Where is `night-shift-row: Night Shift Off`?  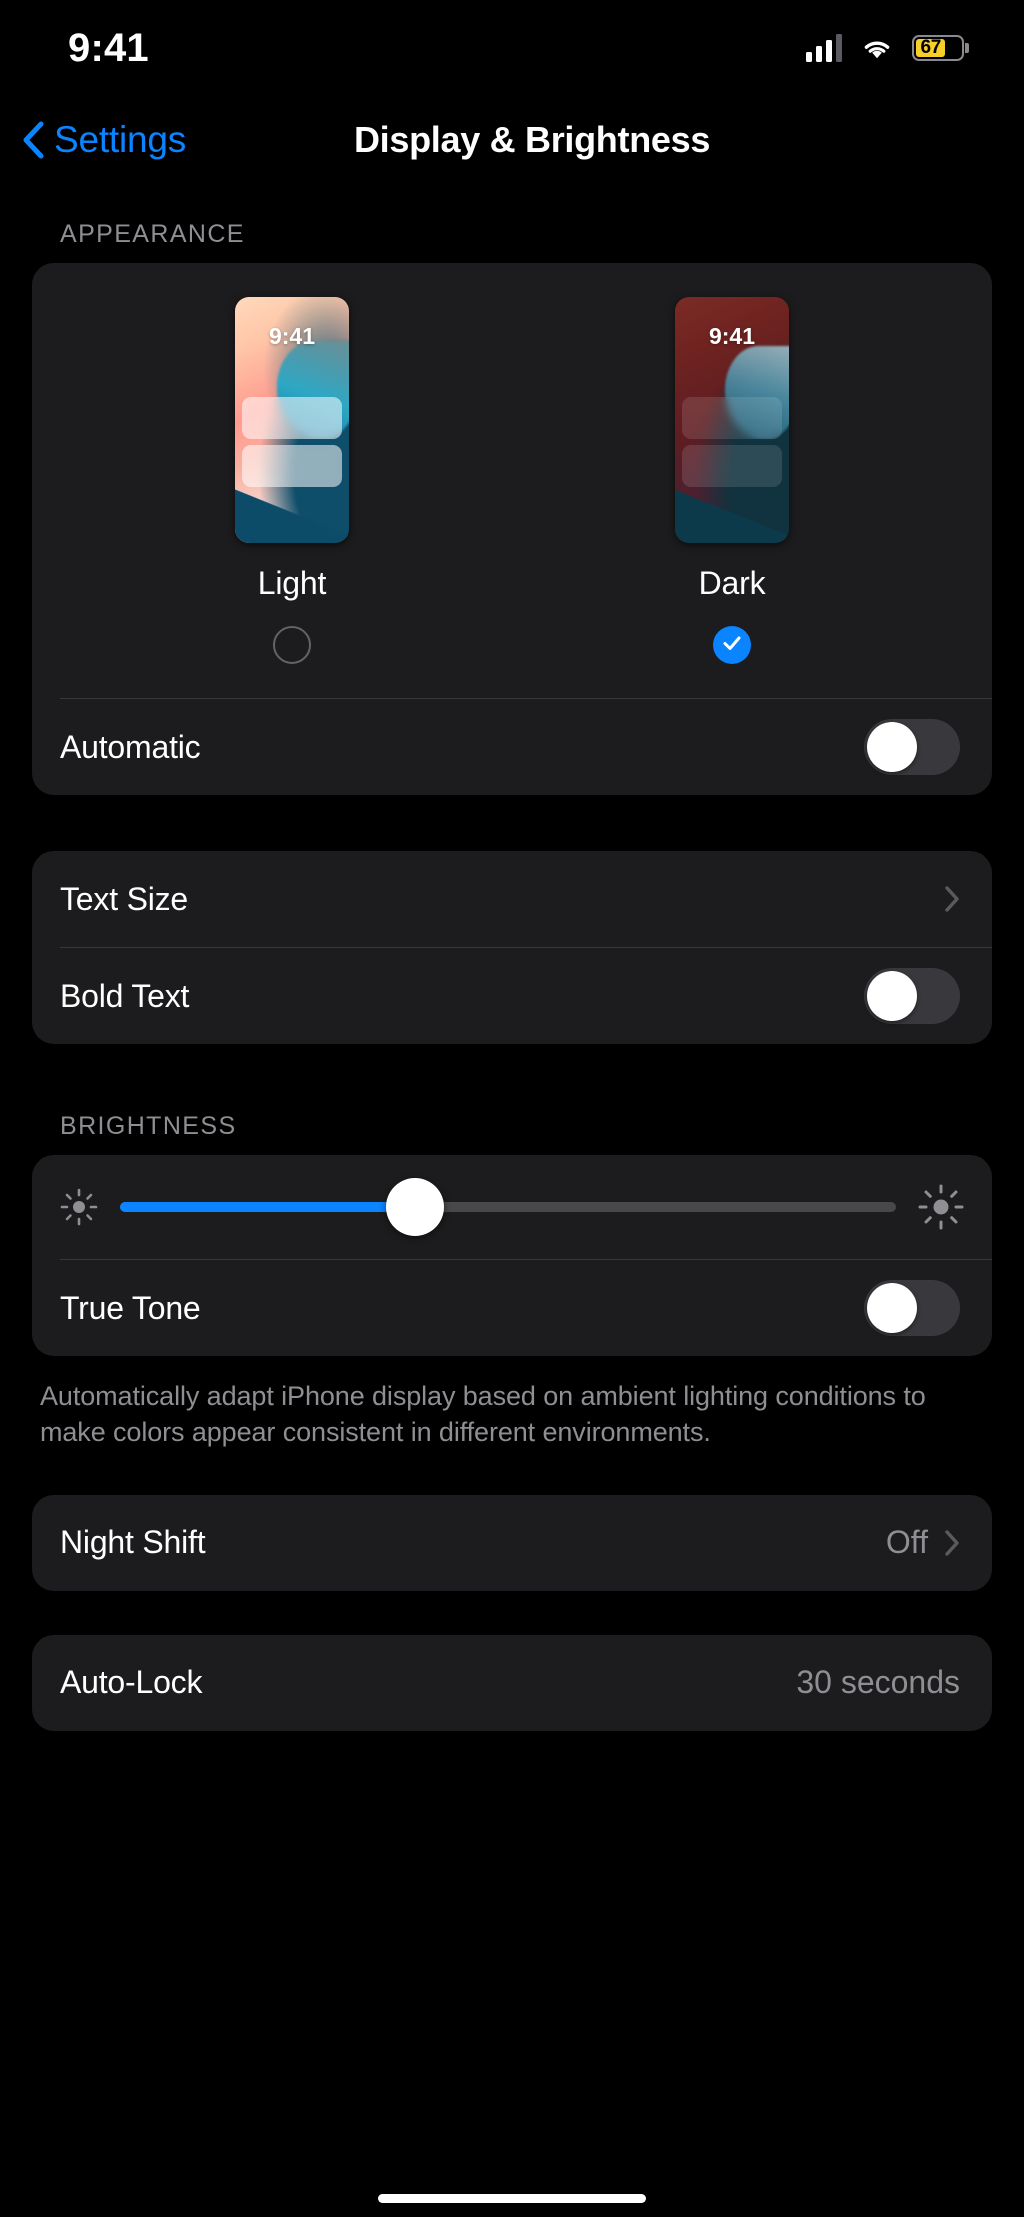 night-shift-row: Night Shift Off is located at coordinates (512, 1543).